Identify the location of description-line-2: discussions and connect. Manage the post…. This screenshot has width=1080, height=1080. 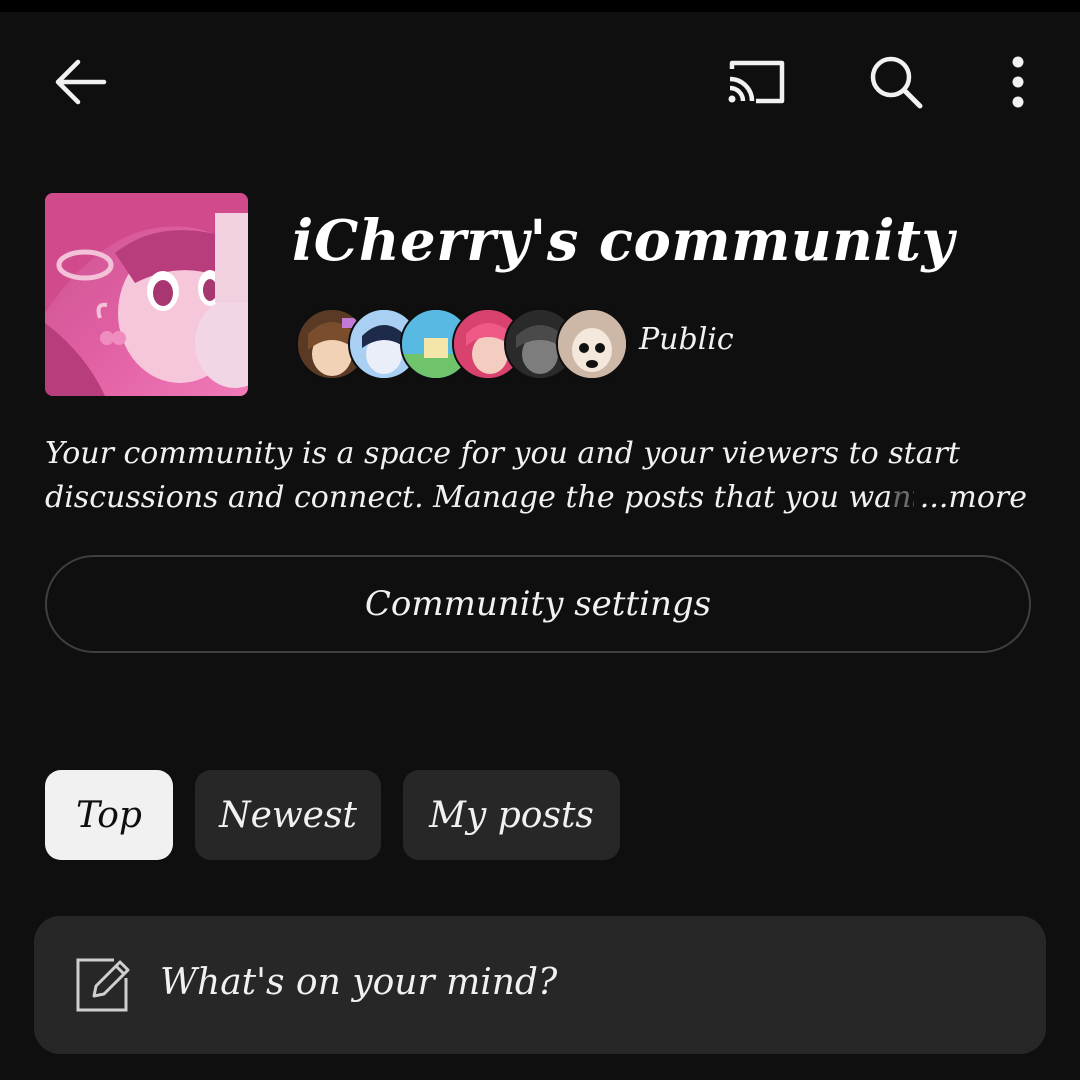
(540, 498).